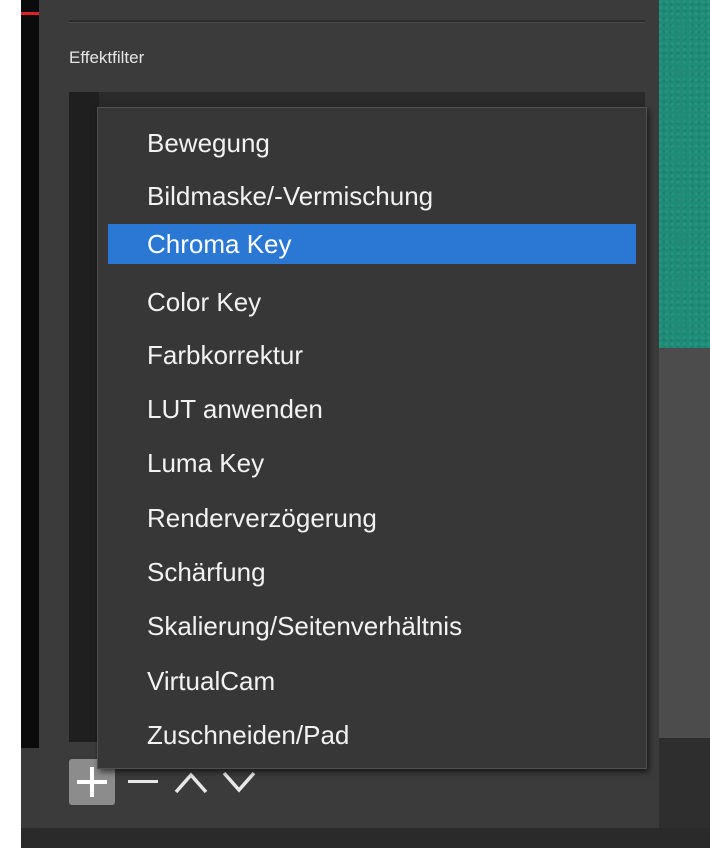 The image size is (710, 848). Describe the element at coordinates (372, 518) in the screenshot. I see `menu-item-renderverzoegerung: Renderverzögerung` at that location.